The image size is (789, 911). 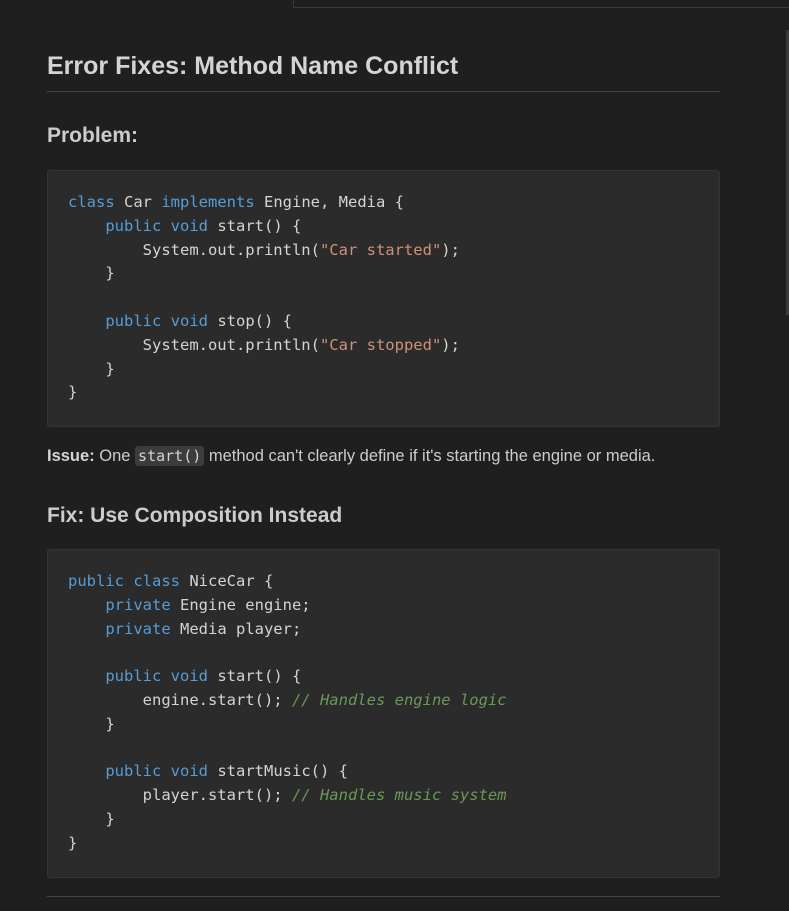 I want to click on code-line: public class NiceCar {, so click(x=170, y=581).